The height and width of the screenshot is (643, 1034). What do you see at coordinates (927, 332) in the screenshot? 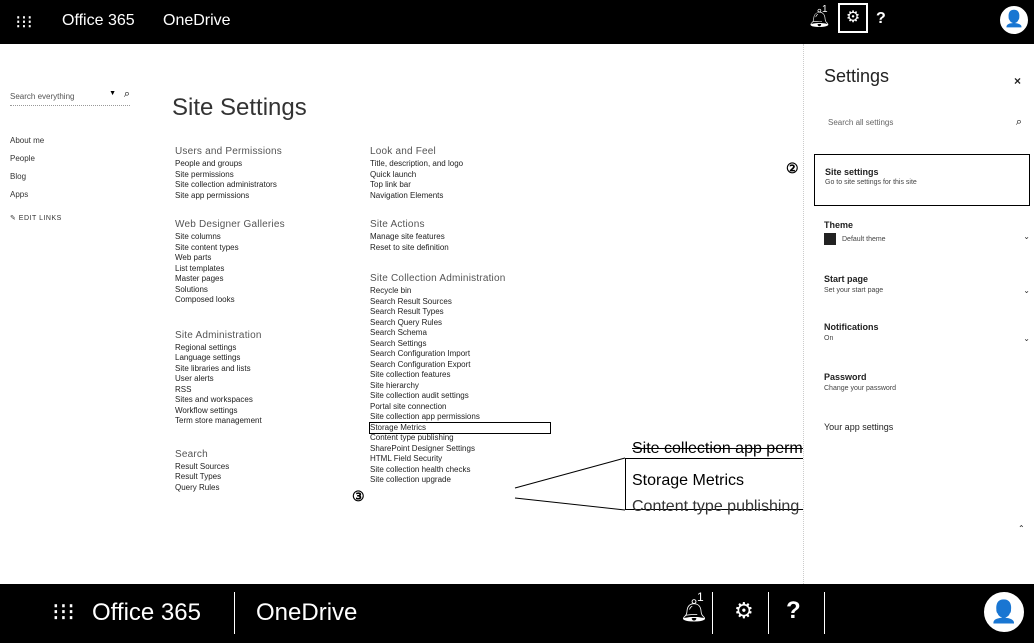
I see `notifications-item: Notifications On ⌄` at bounding box center [927, 332].